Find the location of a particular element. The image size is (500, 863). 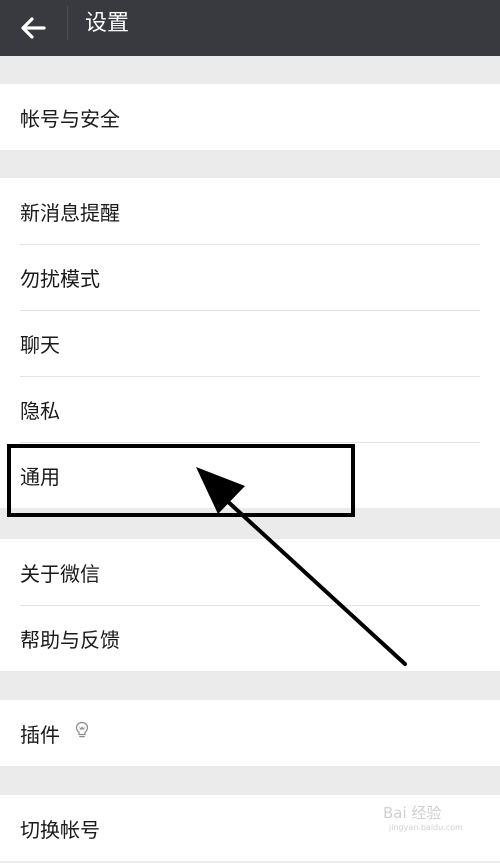

settings-item-label: 帮助与反馈 is located at coordinates (70, 639).